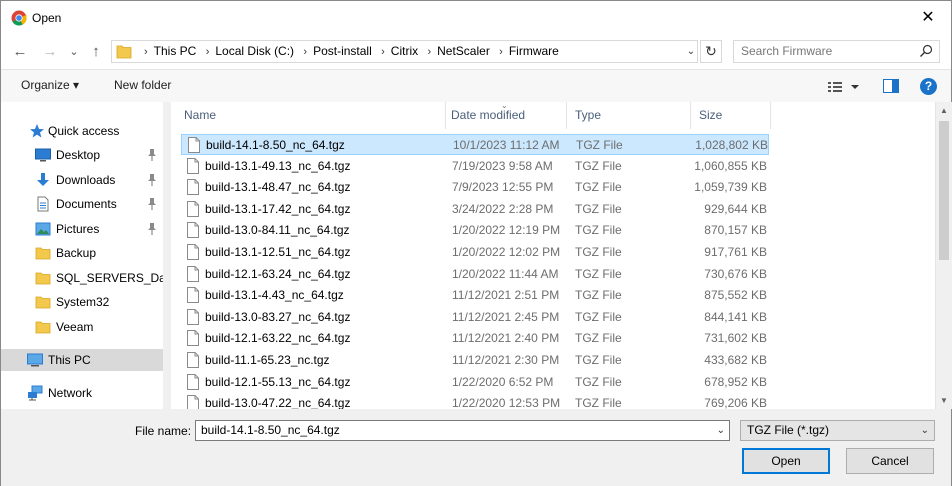 The width and height of the screenshot is (952, 486). I want to click on new-folder-button: New folder, so click(142, 85).